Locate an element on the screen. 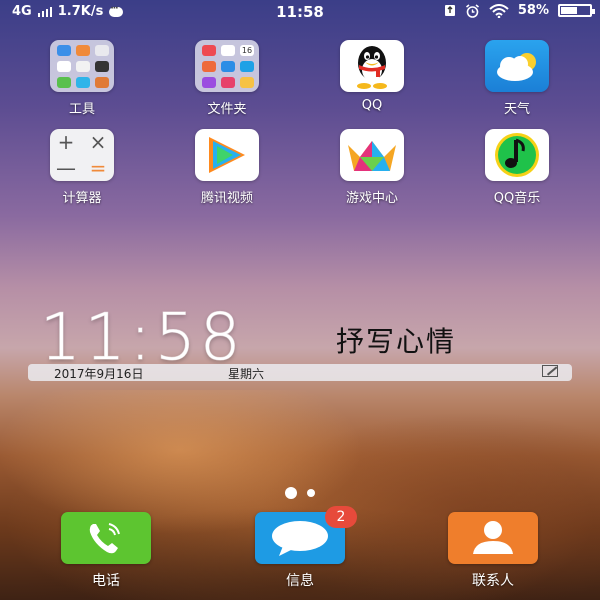 This screenshot has width=600, height=600. dock-messages: 2 信息 is located at coordinates (300, 548).